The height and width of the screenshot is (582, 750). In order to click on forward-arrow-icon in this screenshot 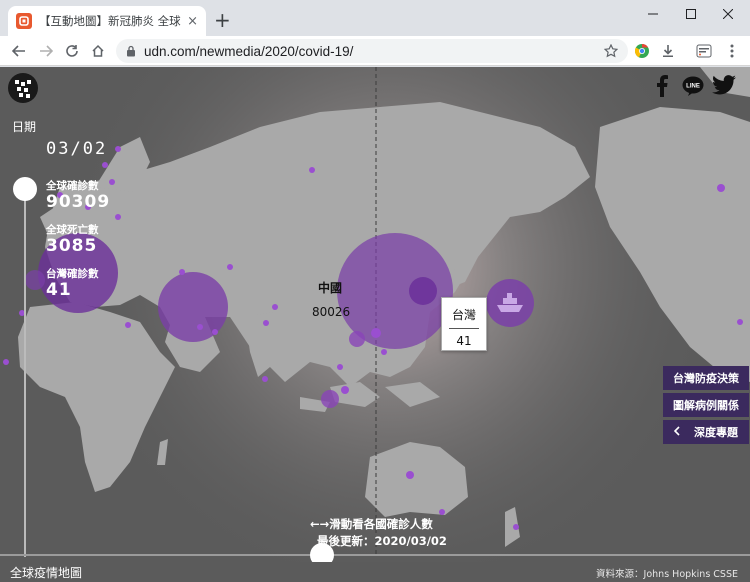, I will do `click(46, 51)`.